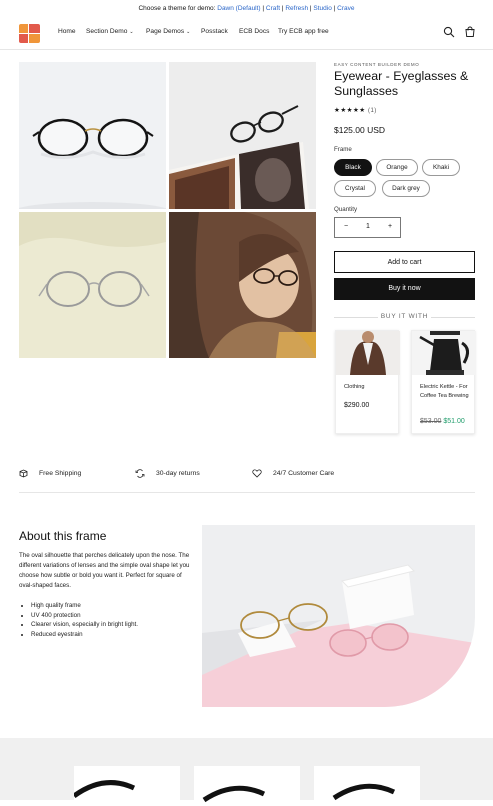 Image resolution: width=493 pixels, height=806 pixels. I want to click on bullet-item: UV 400 protection, so click(113, 616).